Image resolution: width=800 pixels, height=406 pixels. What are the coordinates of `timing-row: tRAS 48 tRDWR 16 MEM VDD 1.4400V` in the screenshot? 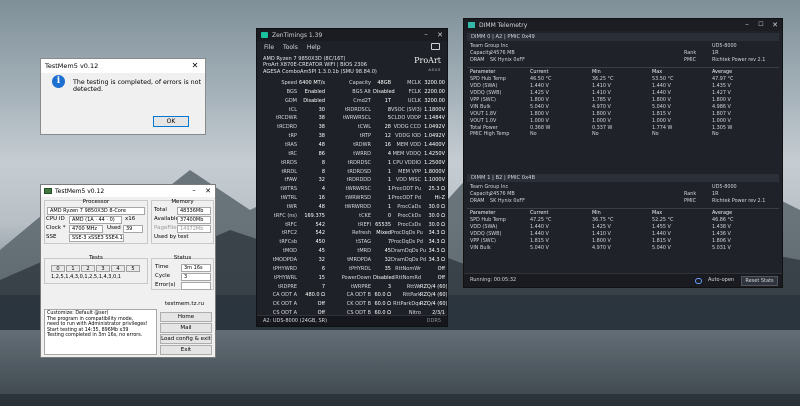 It's located at (352, 145).